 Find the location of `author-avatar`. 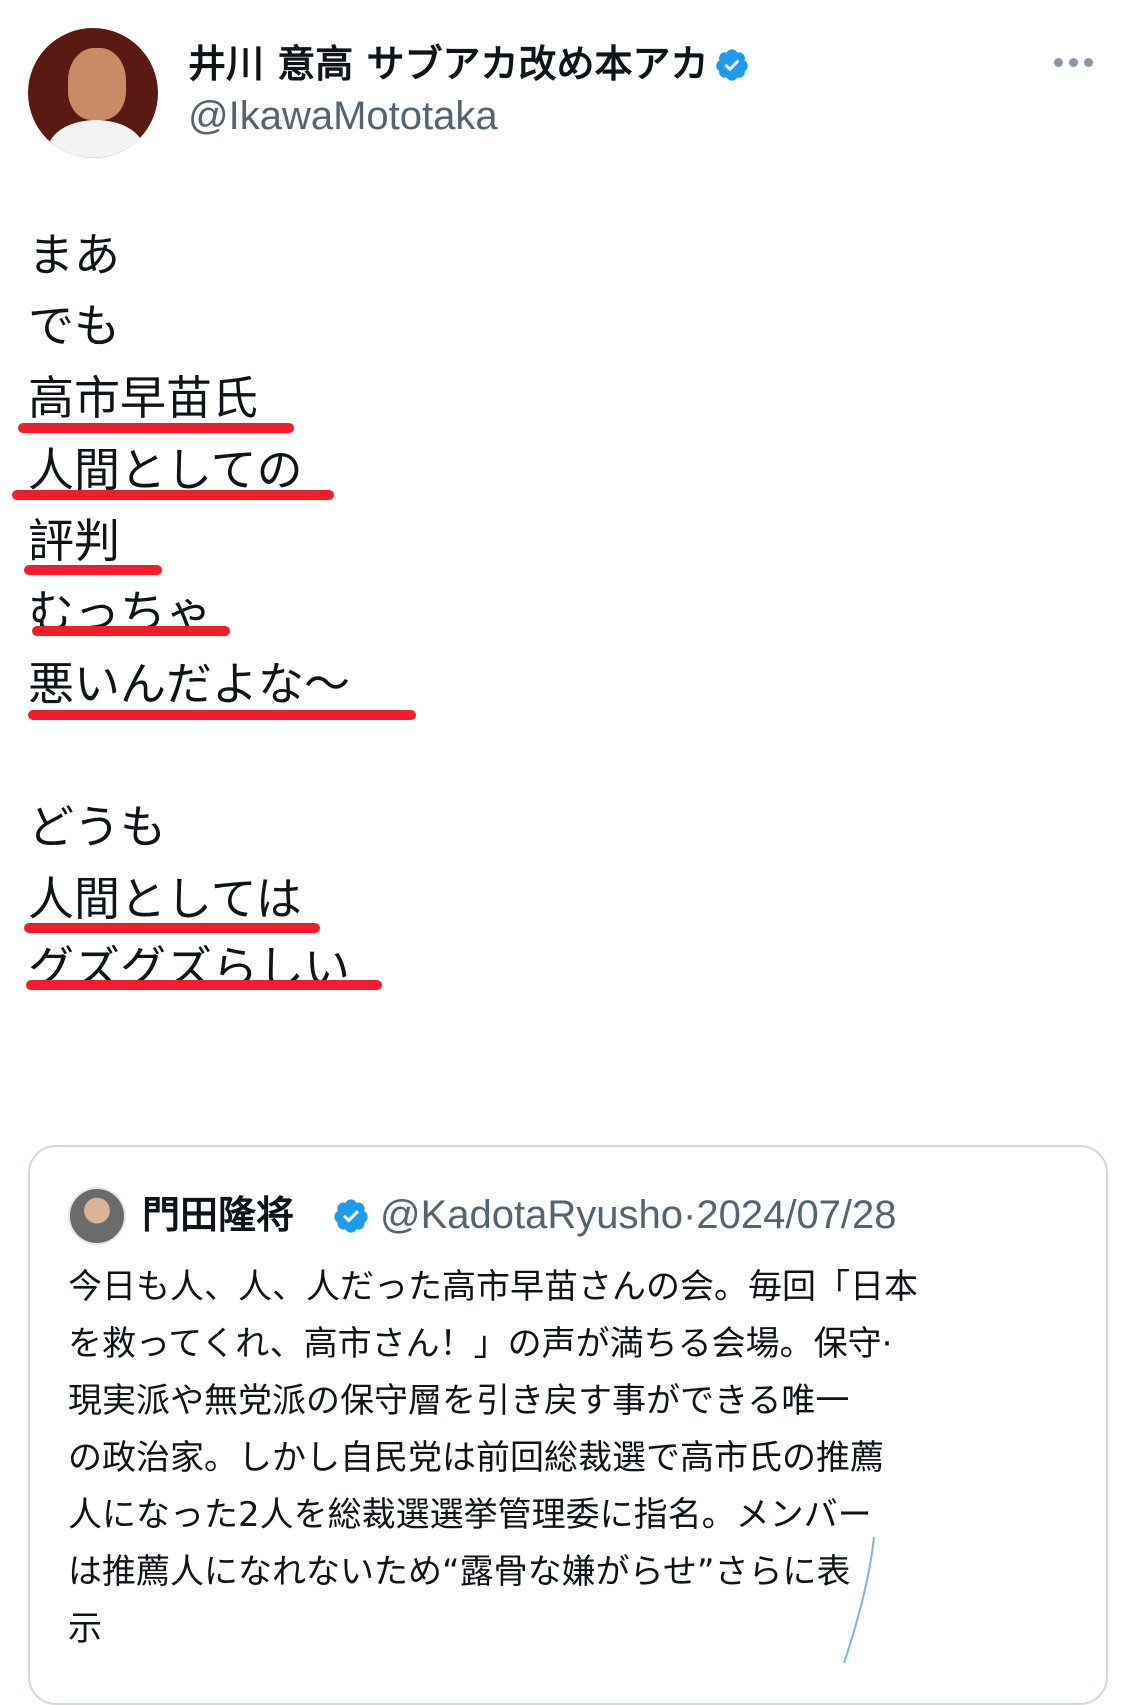

author-avatar is located at coordinates (93, 93).